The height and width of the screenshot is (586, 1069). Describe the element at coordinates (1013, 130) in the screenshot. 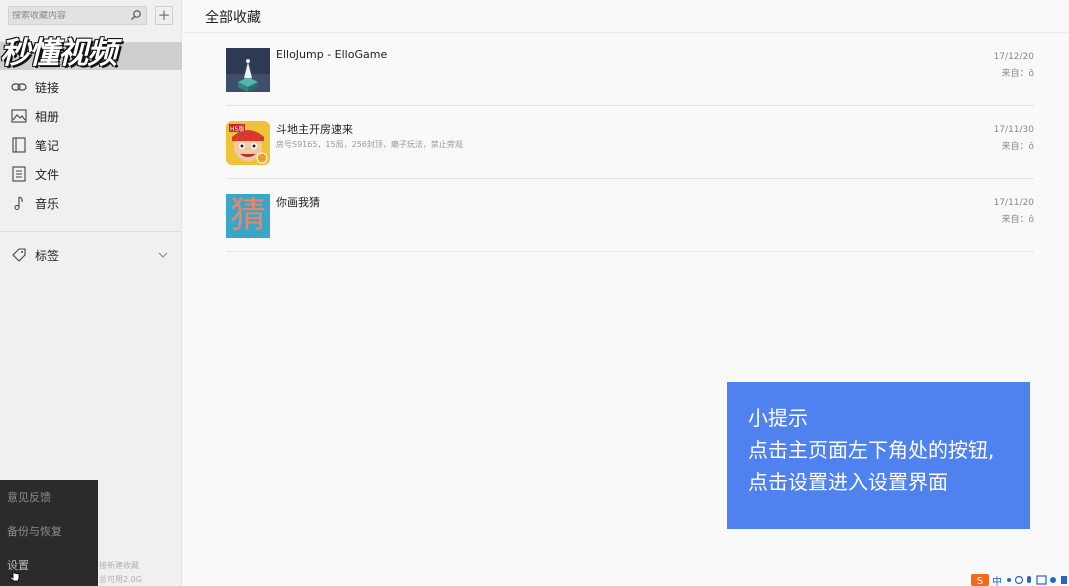

I see `item-date: 17/11/30` at that location.